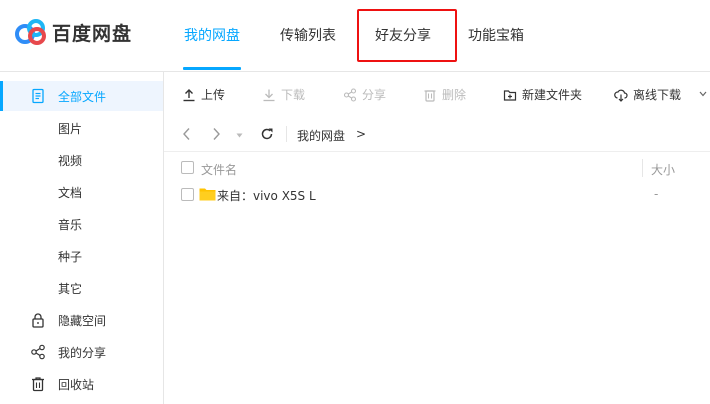  I want to click on forward-arrow-icon, so click(216, 134).